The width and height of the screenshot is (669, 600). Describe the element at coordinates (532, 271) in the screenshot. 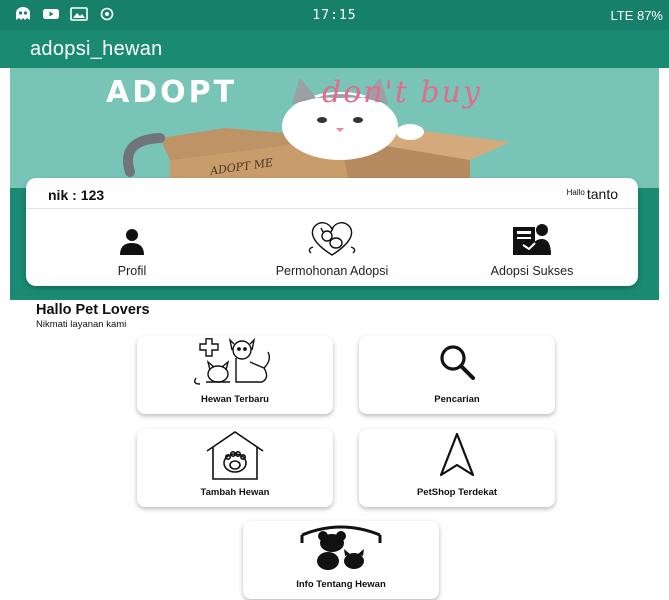

I see `menu-adopsi-sukses-label: Adopsi Sukses` at that location.